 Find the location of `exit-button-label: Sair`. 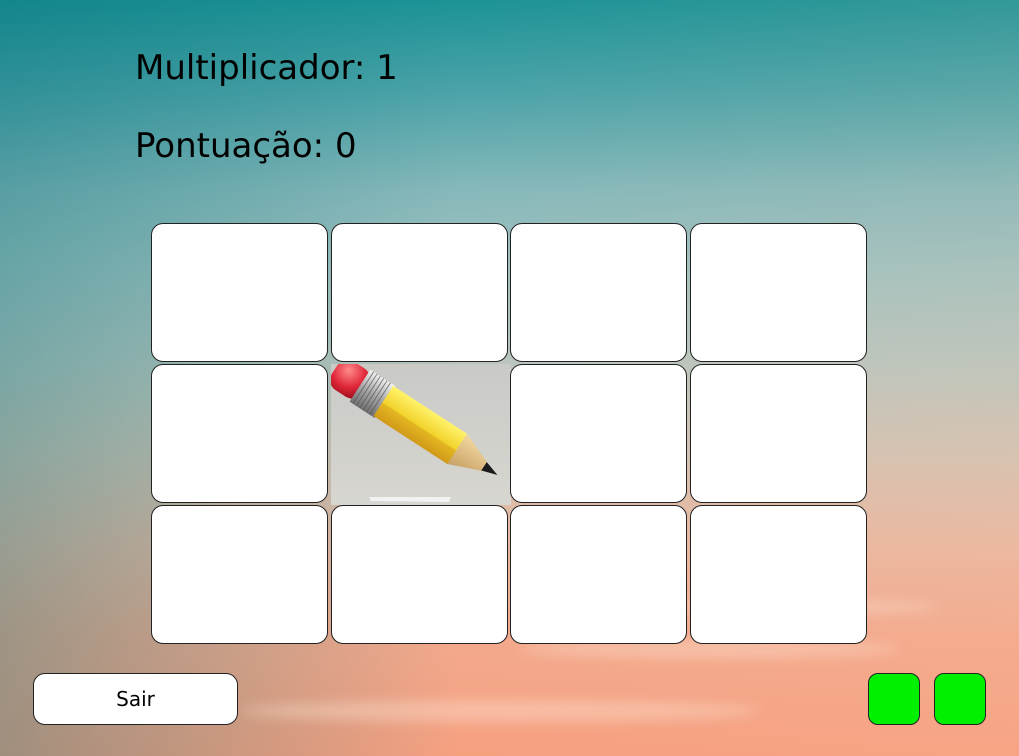

exit-button-label: Sair is located at coordinates (135, 699).